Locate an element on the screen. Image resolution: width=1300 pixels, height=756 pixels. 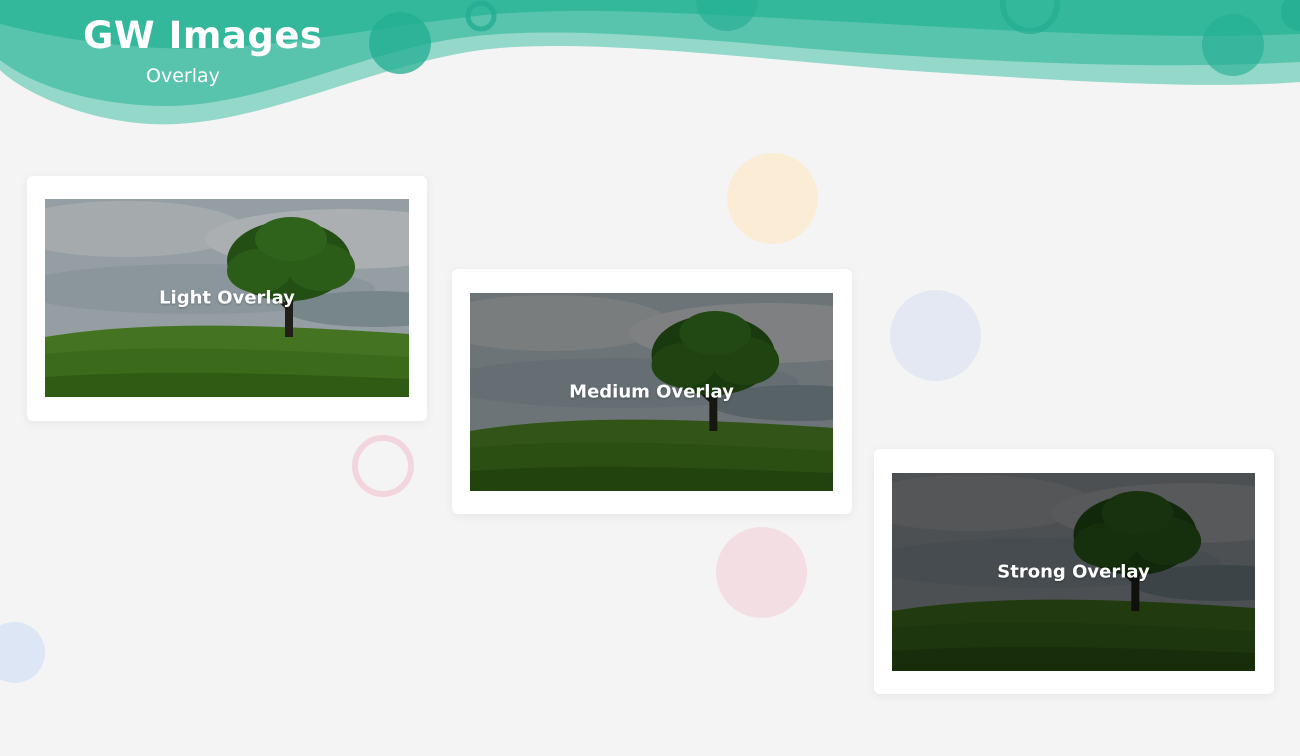
decor-circle-blue is located at coordinates (22, 652).